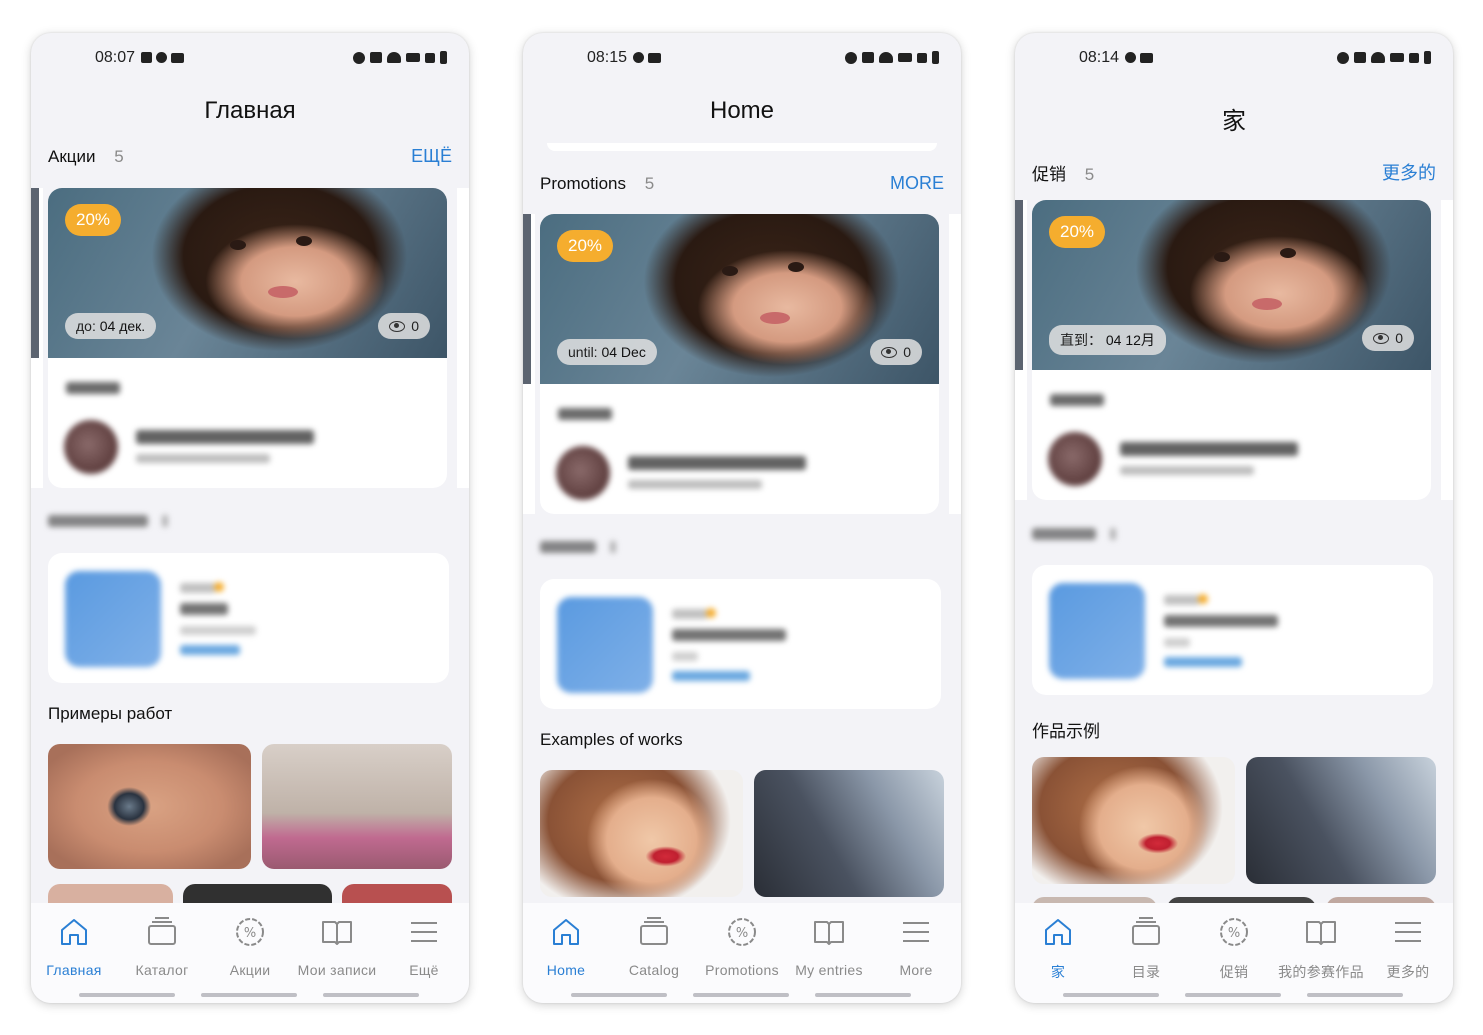 This screenshot has width=1483, height=1035. Describe the element at coordinates (250, 59) in the screenshot. I see `status-bar: 08:07` at that location.